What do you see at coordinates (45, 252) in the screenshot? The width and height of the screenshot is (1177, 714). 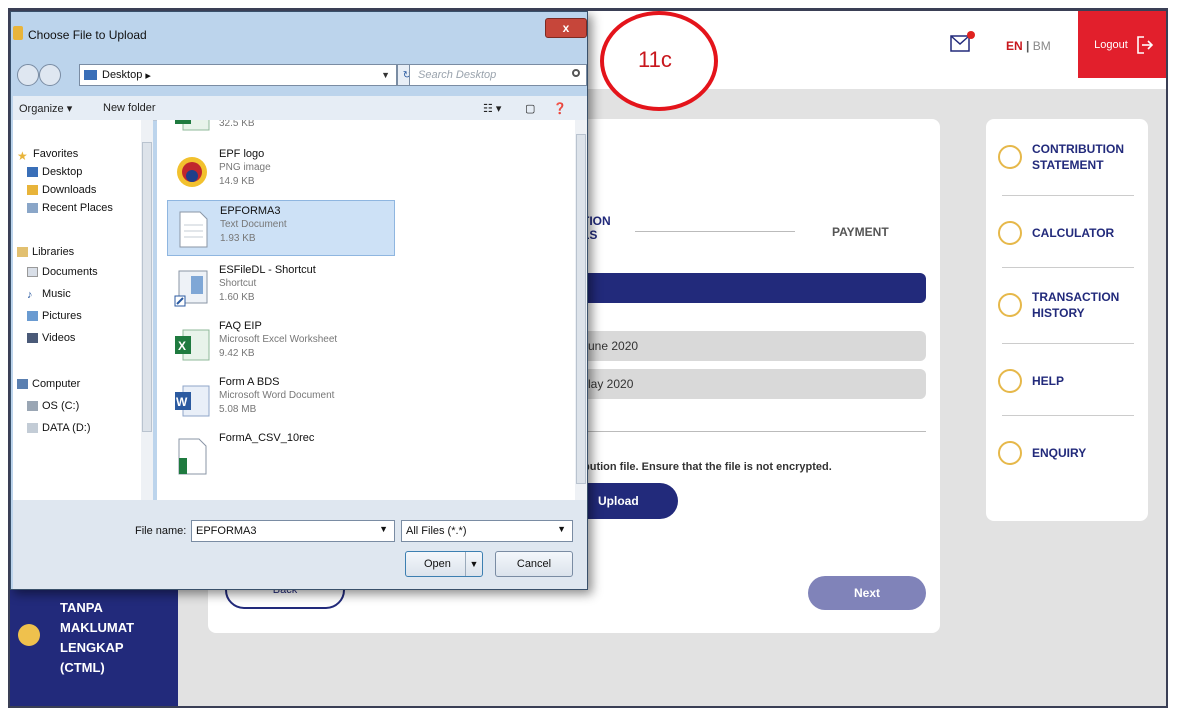 I see `nav-libraries: Libraries` at bounding box center [45, 252].